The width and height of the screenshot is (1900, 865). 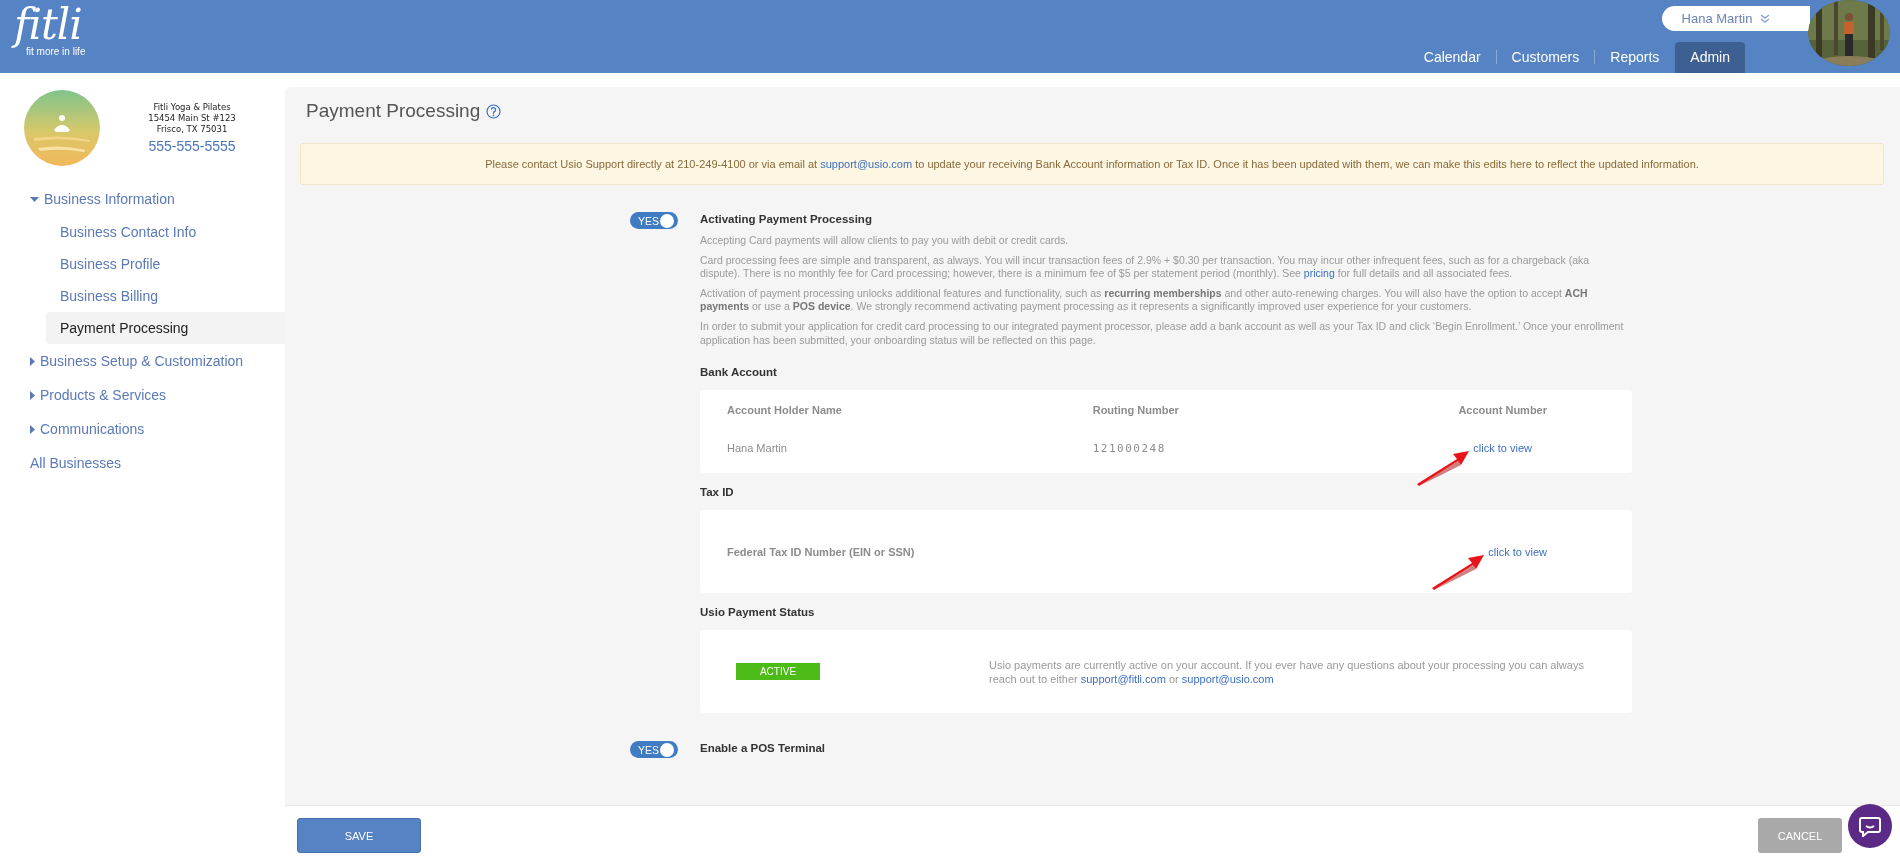 I want to click on nav-subitem: Payment Processing, so click(x=165, y=328).